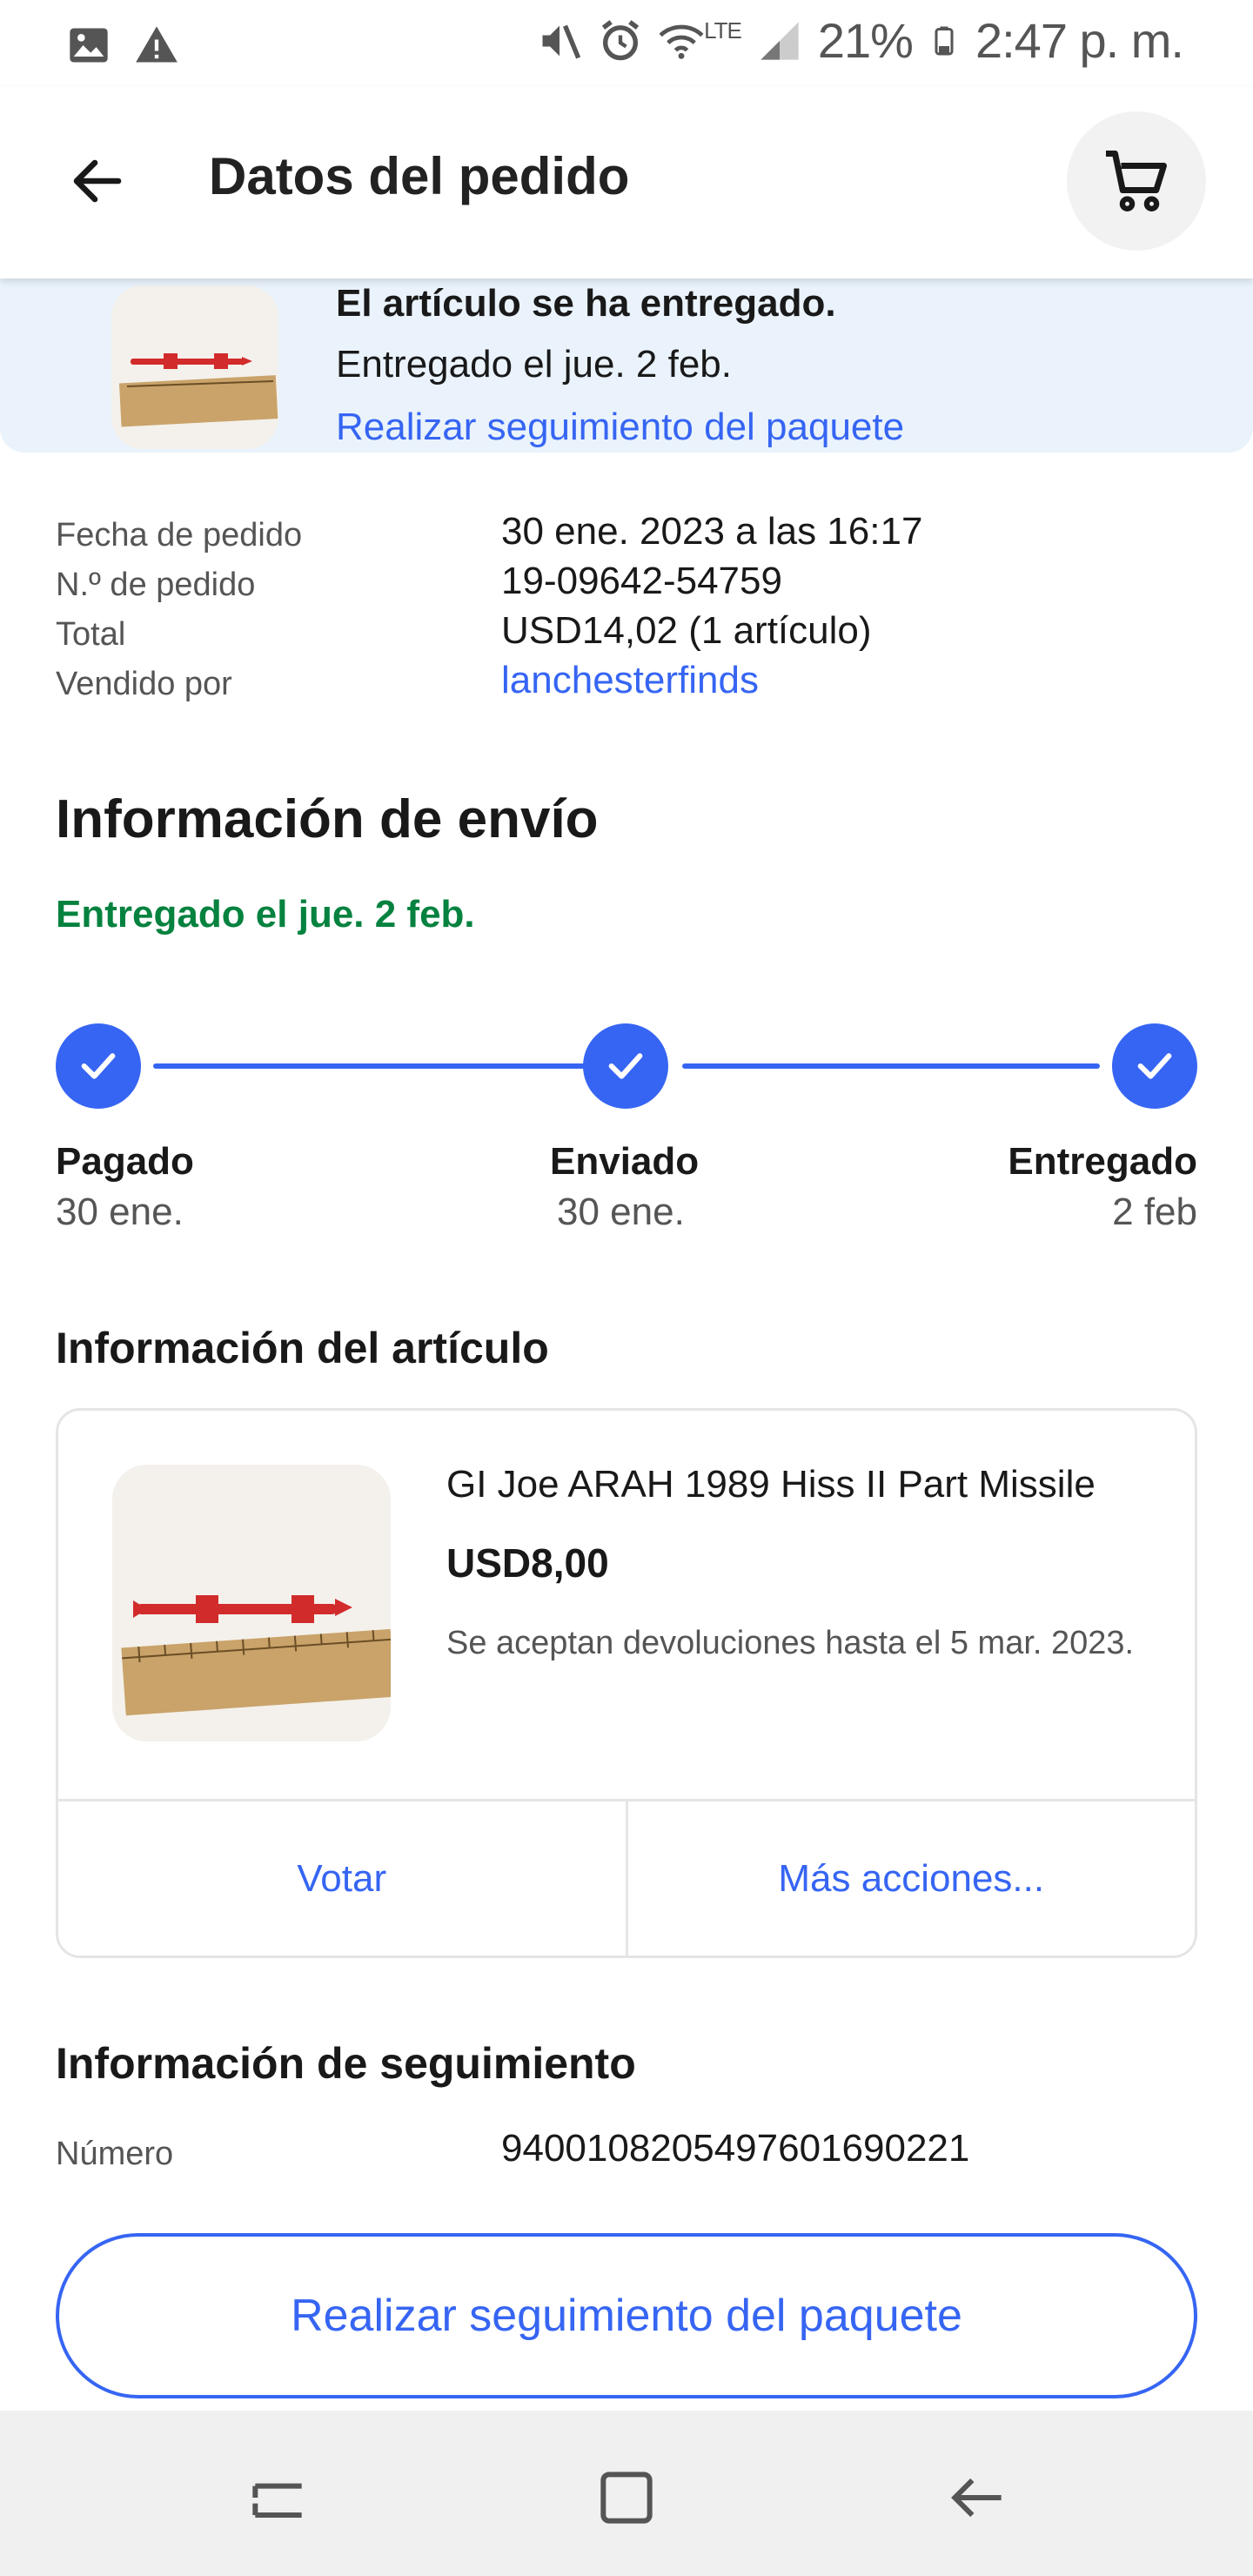  I want to click on seller-link: lanchesterfinds, so click(630, 680).